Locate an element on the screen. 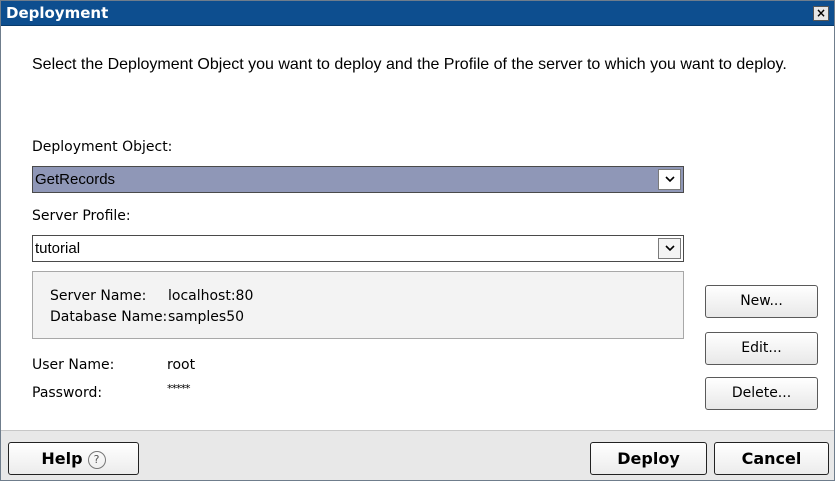 This screenshot has width=835, height=481. password-label: Password: is located at coordinates (67, 393).